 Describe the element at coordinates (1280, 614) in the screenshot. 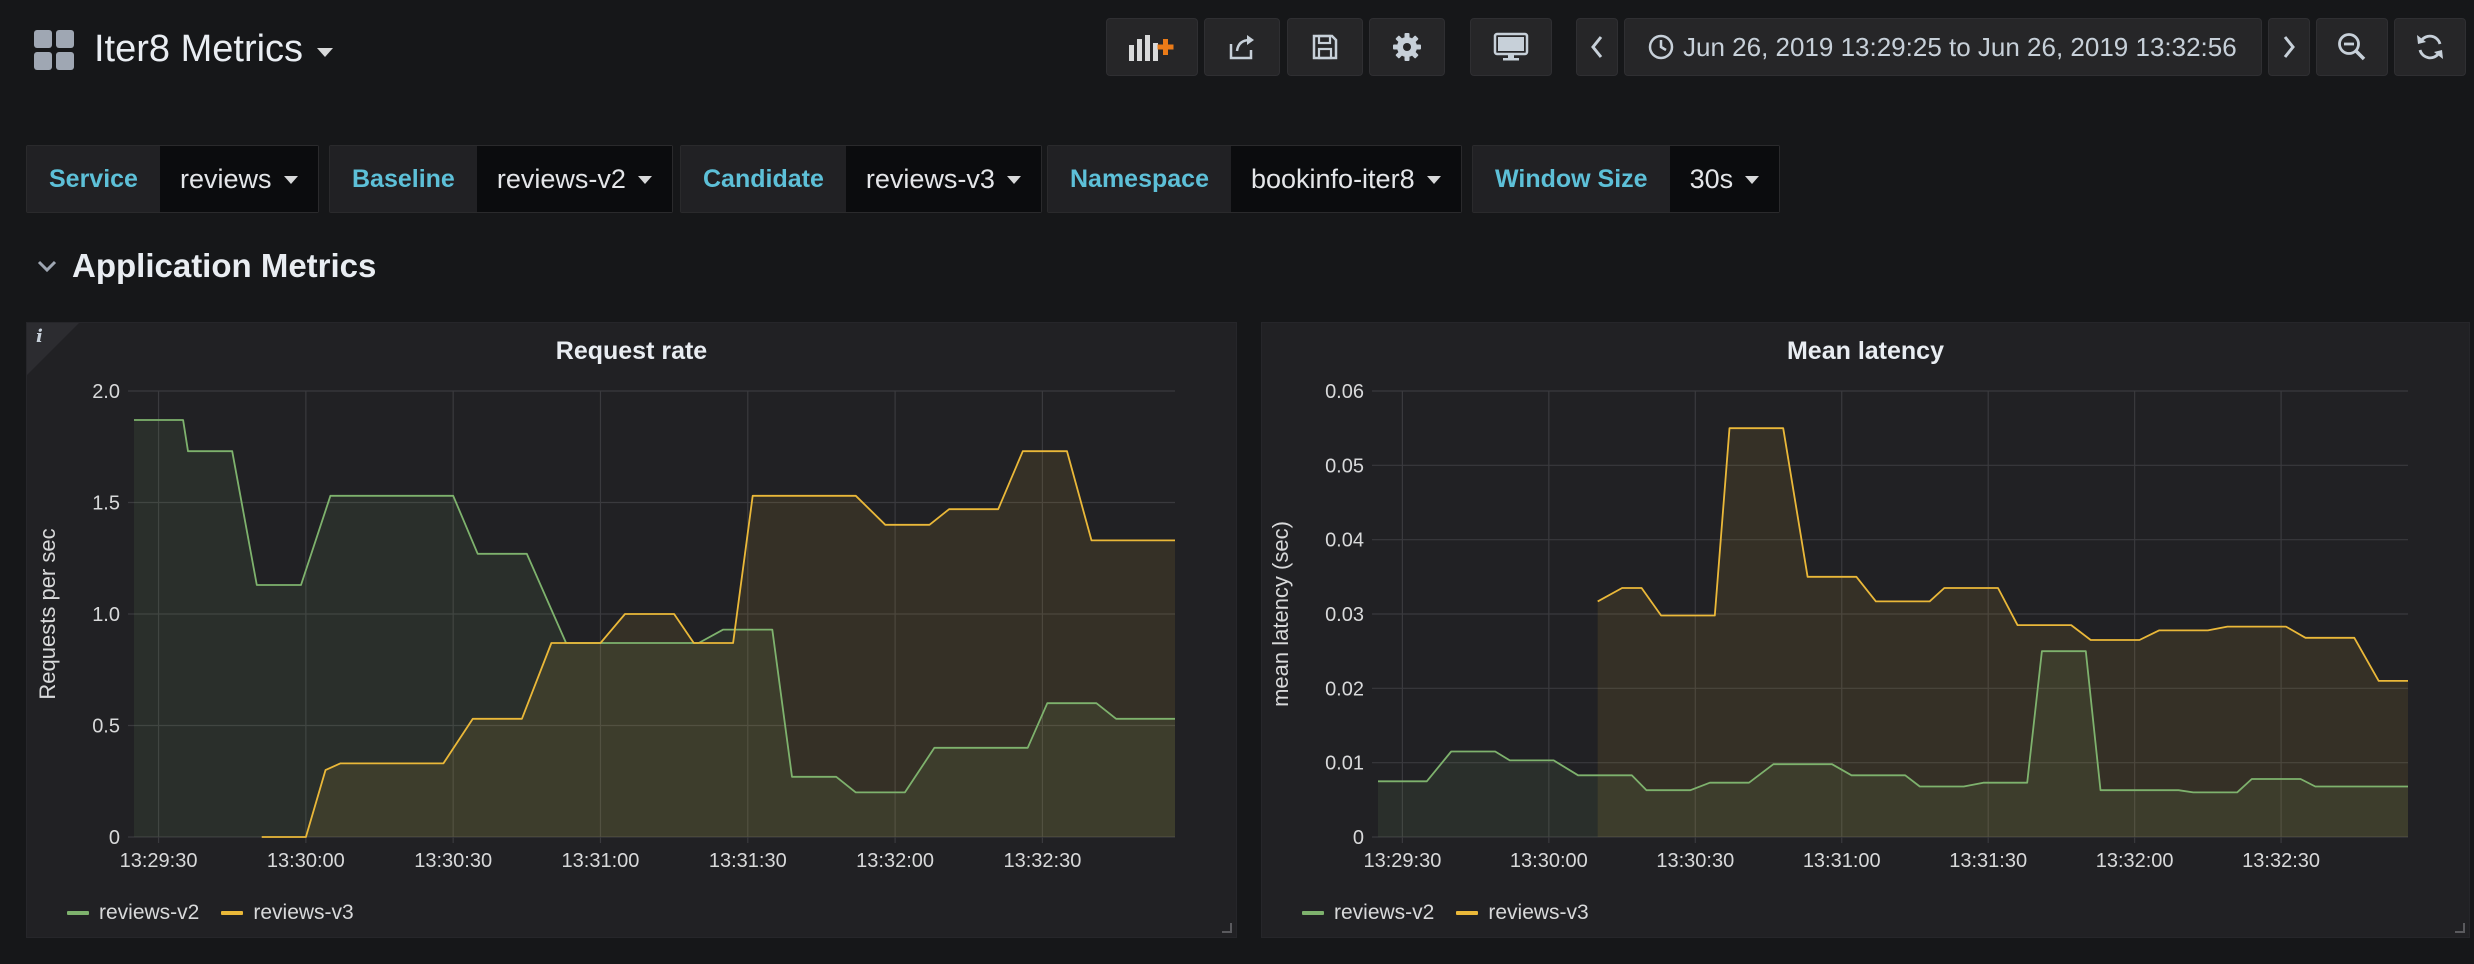

I see `y-axis-label: mean latency (sec)` at that location.